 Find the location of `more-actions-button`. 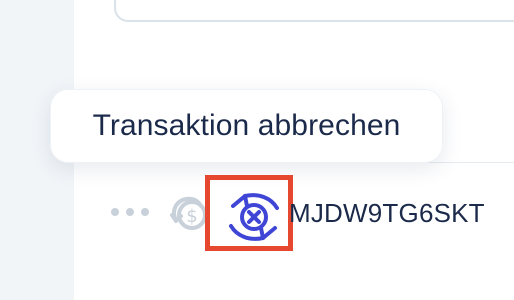

more-actions-button is located at coordinates (130, 212).